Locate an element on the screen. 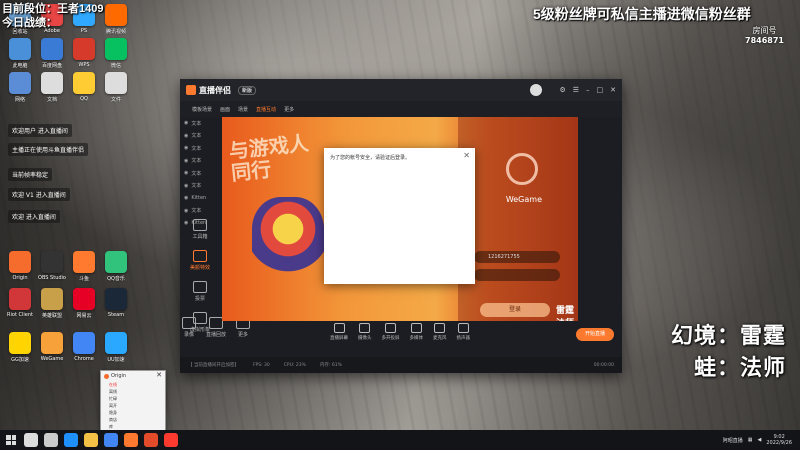 Image resolution: width=800 pixels, height=450 pixels. start-live-button: 开始直播 is located at coordinates (595, 334).